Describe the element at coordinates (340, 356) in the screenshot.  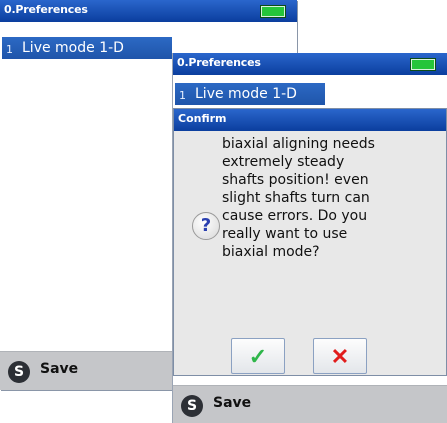
I see `cancel-button: ✕` at that location.